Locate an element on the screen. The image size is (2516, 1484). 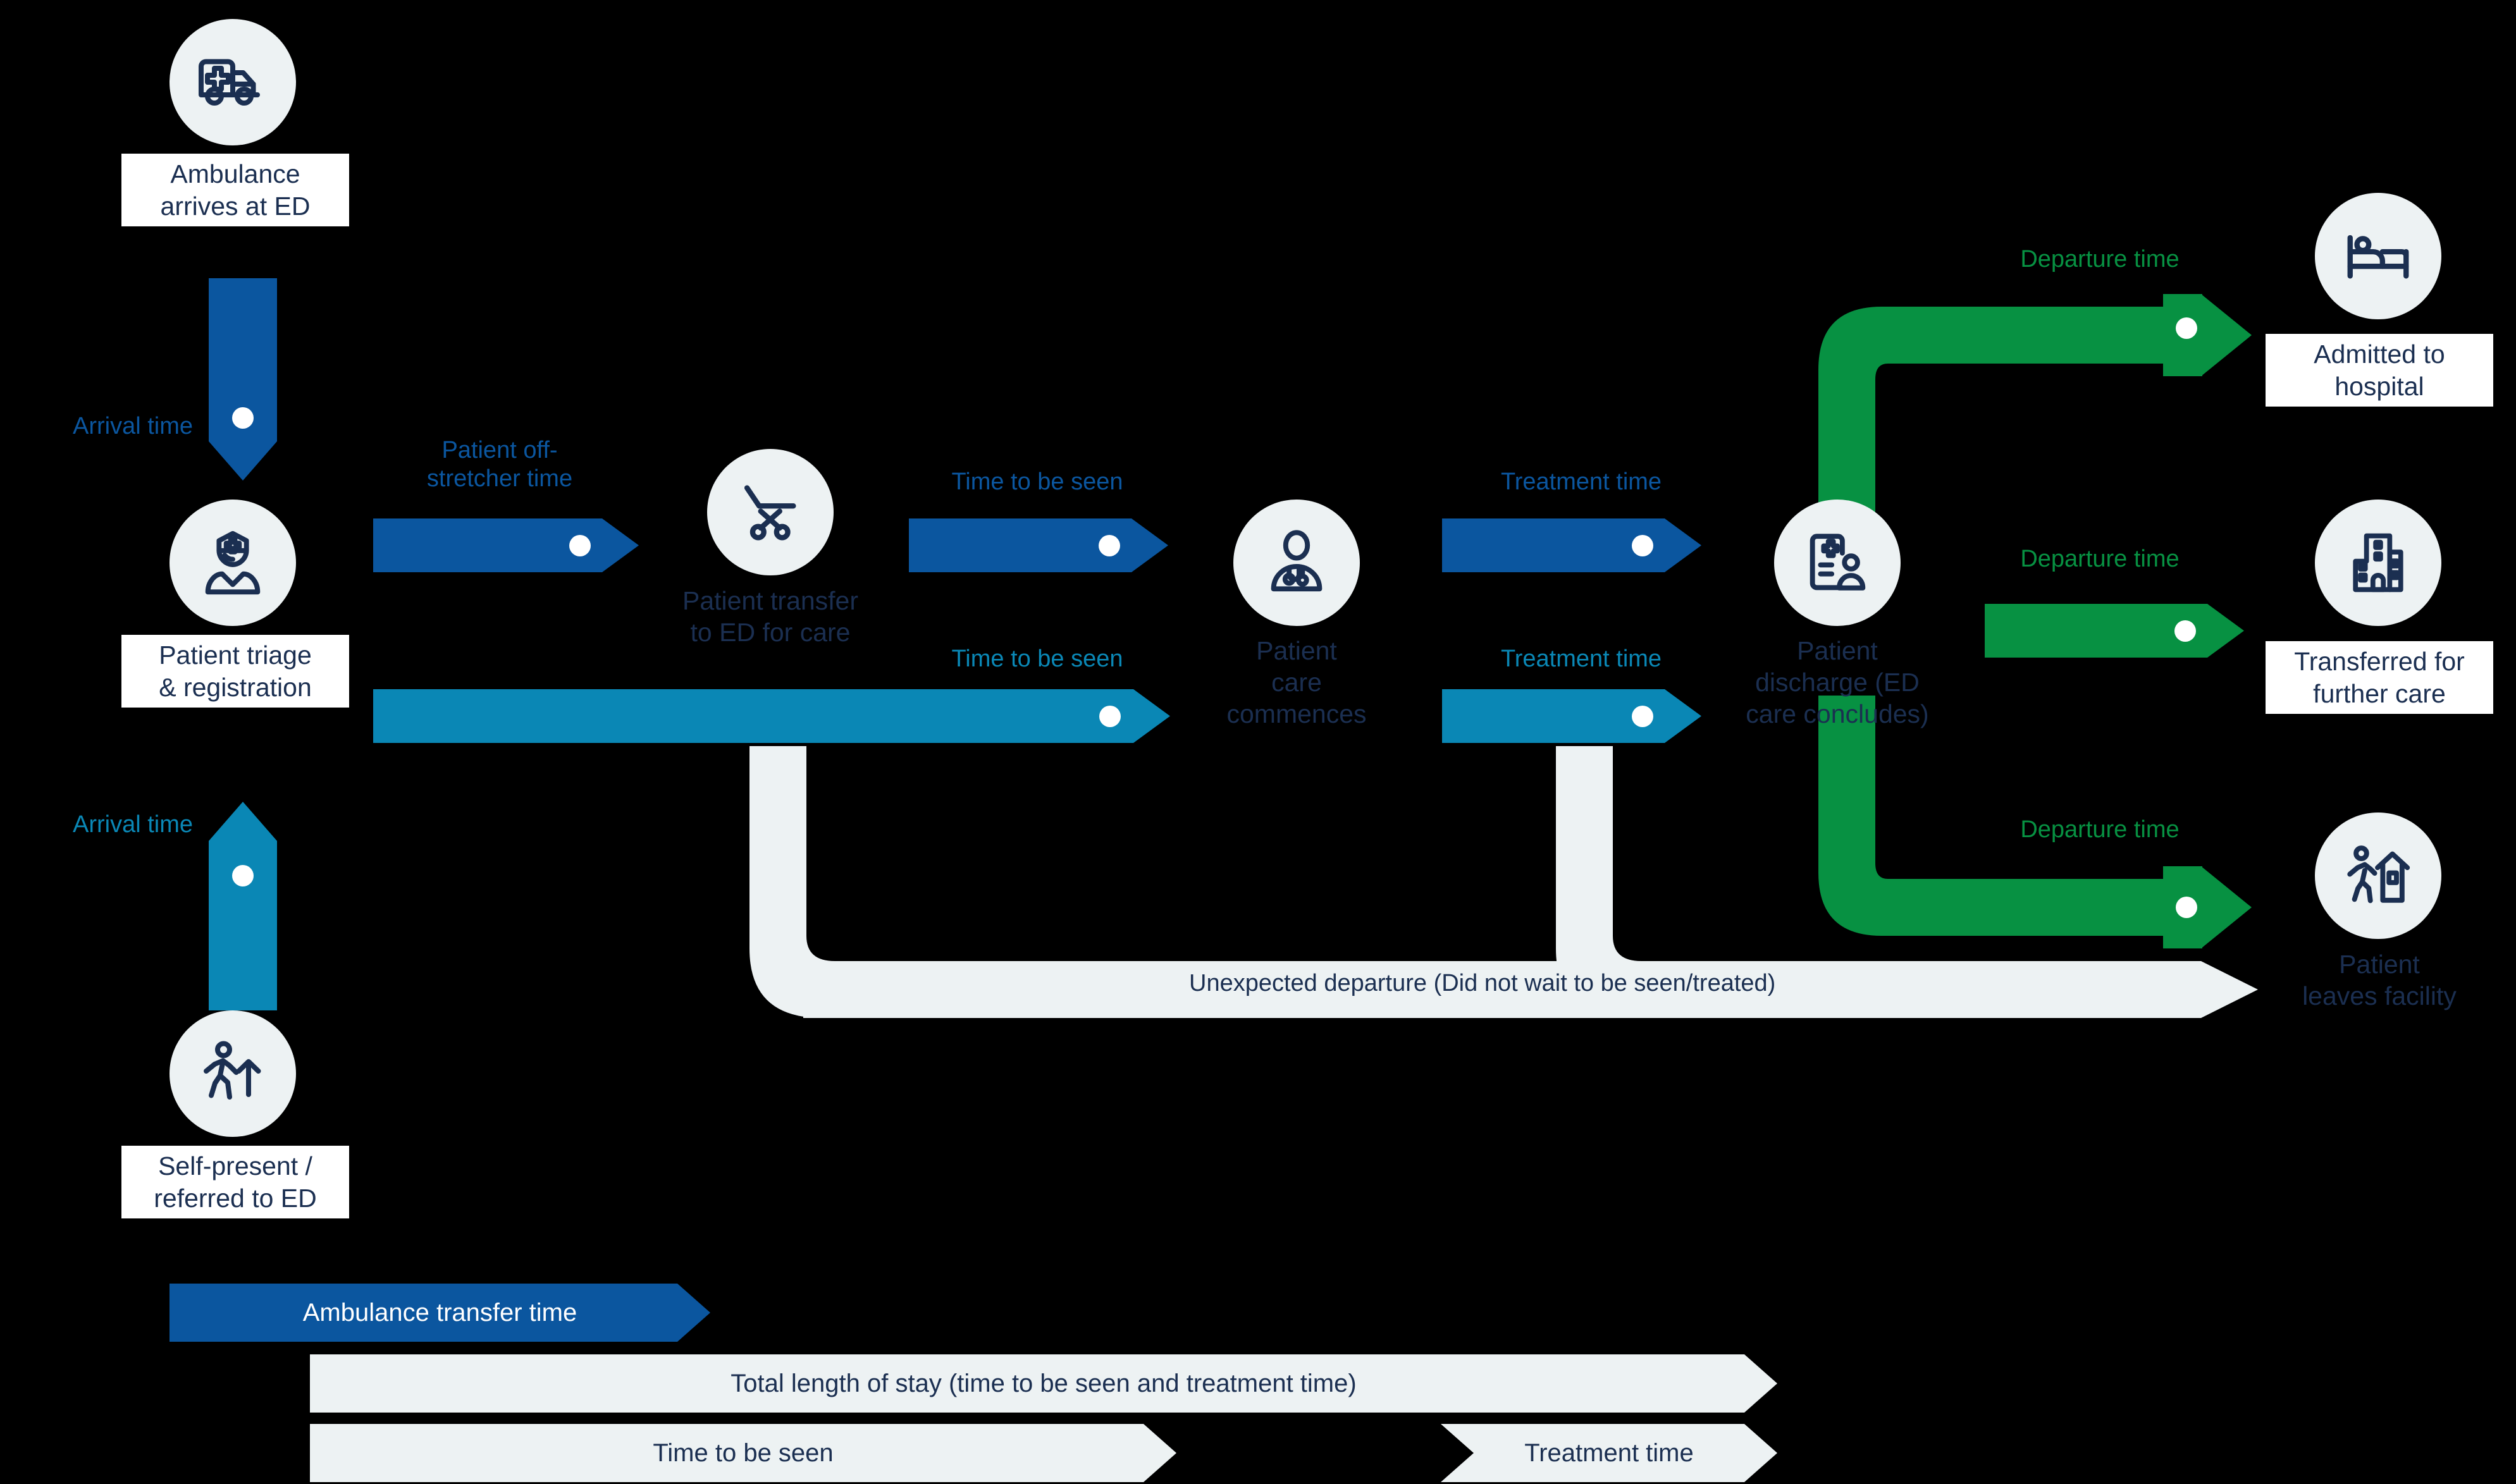
hospital-icon is located at coordinates (2378, 563).